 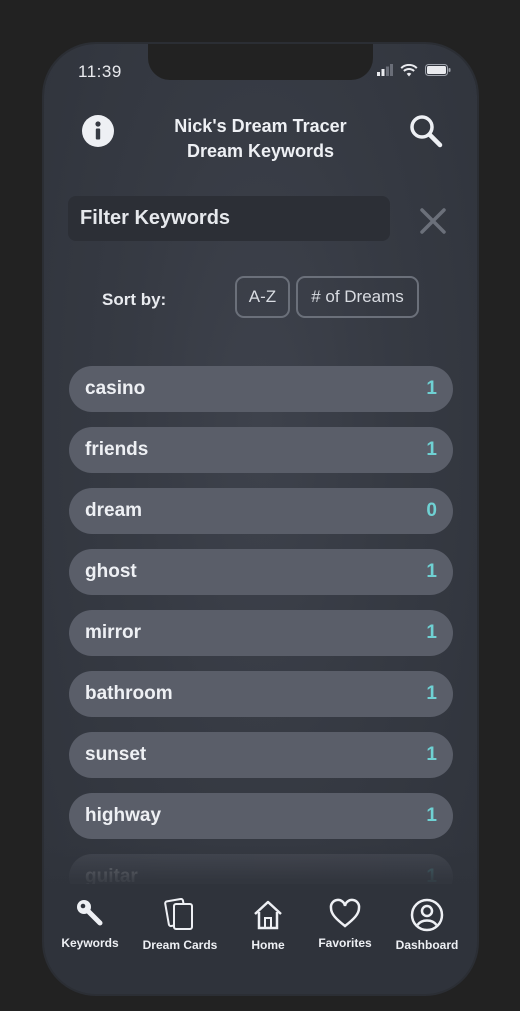 I want to click on keyword-label: friends, so click(x=117, y=449).